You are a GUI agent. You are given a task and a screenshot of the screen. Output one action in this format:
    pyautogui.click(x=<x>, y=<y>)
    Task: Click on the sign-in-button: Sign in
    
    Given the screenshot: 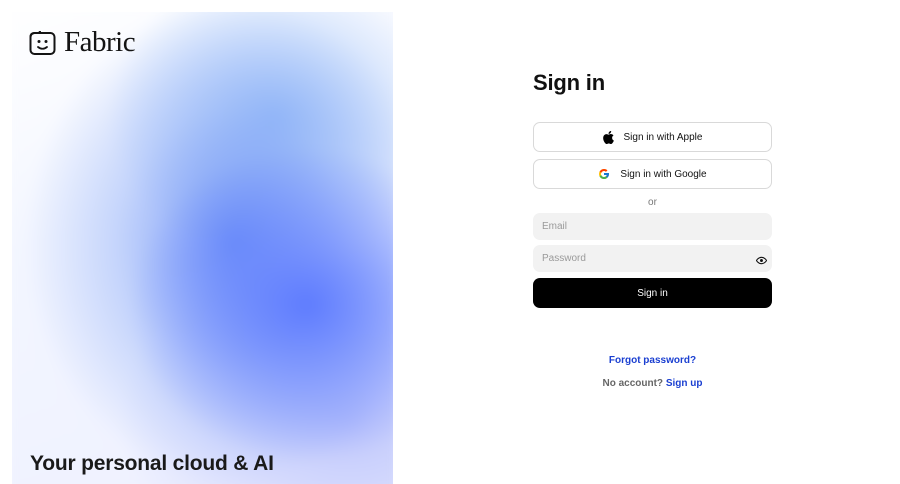 What is the action you would take?
    pyautogui.click(x=652, y=293)
    